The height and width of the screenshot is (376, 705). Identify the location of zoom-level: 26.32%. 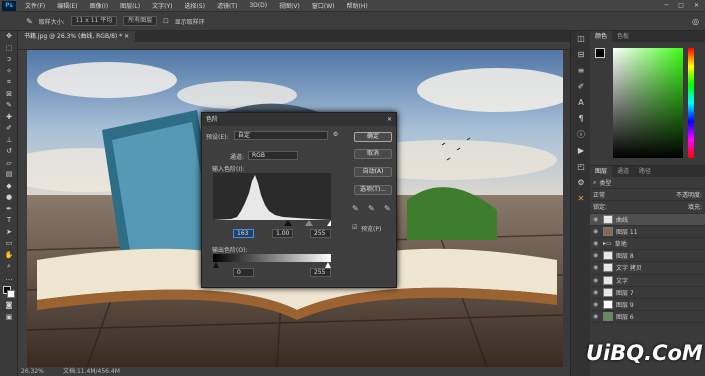
(32, 371).